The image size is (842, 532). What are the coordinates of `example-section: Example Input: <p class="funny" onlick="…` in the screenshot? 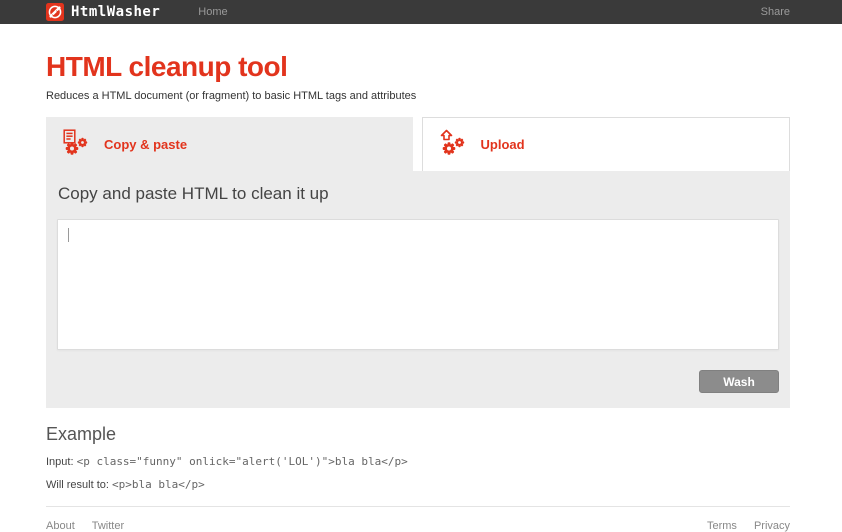 It's located at (418, 457).